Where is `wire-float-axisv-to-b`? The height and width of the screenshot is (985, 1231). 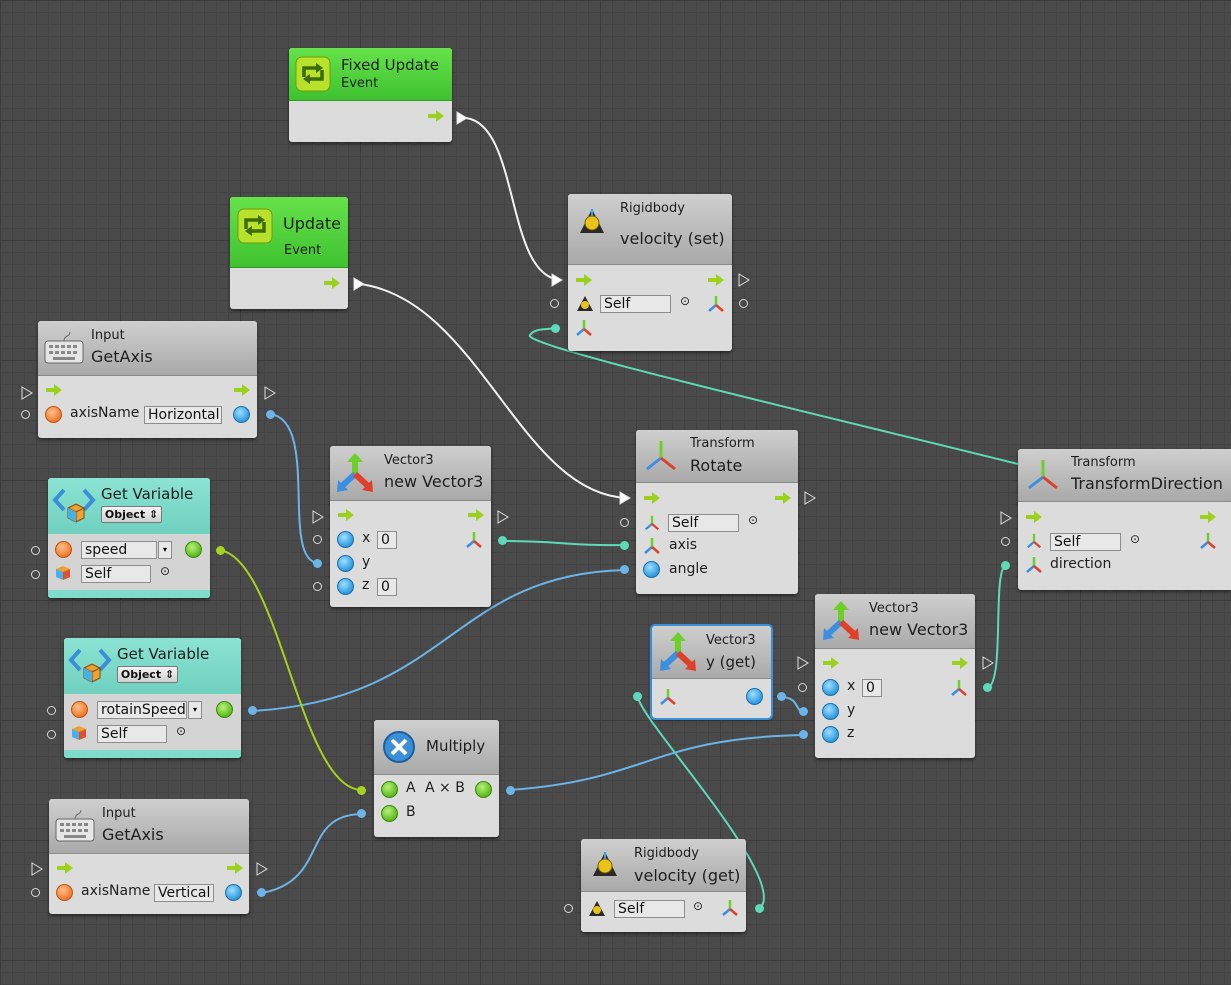
wire-float-axisv-to-b is located at coordinates (312, 853).